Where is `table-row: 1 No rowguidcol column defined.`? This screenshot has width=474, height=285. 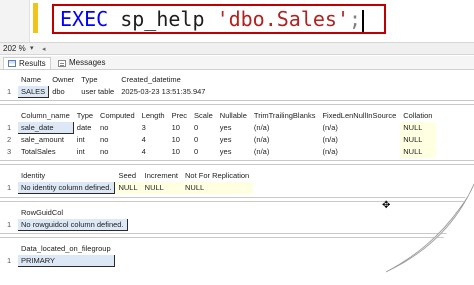
table-row: 1 No rowguidcol column defined. is located at coordinates (66, 224).